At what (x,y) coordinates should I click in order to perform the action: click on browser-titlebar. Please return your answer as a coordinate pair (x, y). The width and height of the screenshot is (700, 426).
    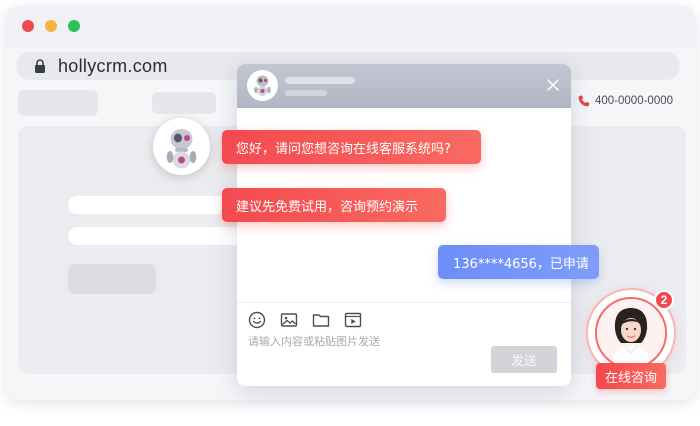
    Looking at the image, I should click on (350, 27).